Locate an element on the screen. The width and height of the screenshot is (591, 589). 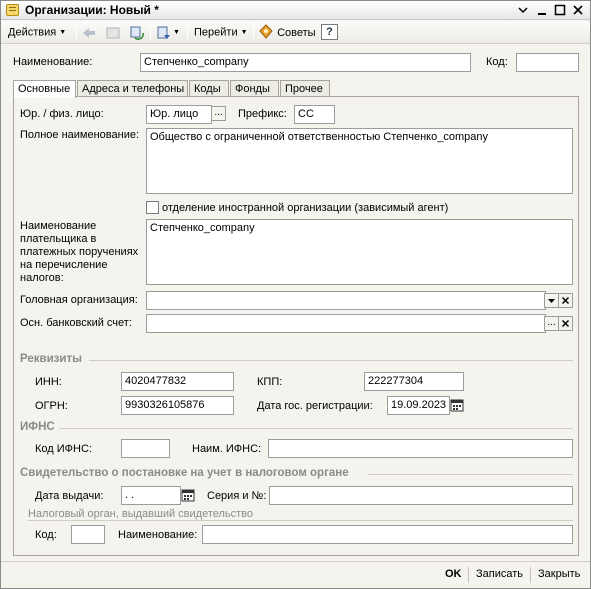
tab-funds: Фонды is located at coordinates (254, 88).